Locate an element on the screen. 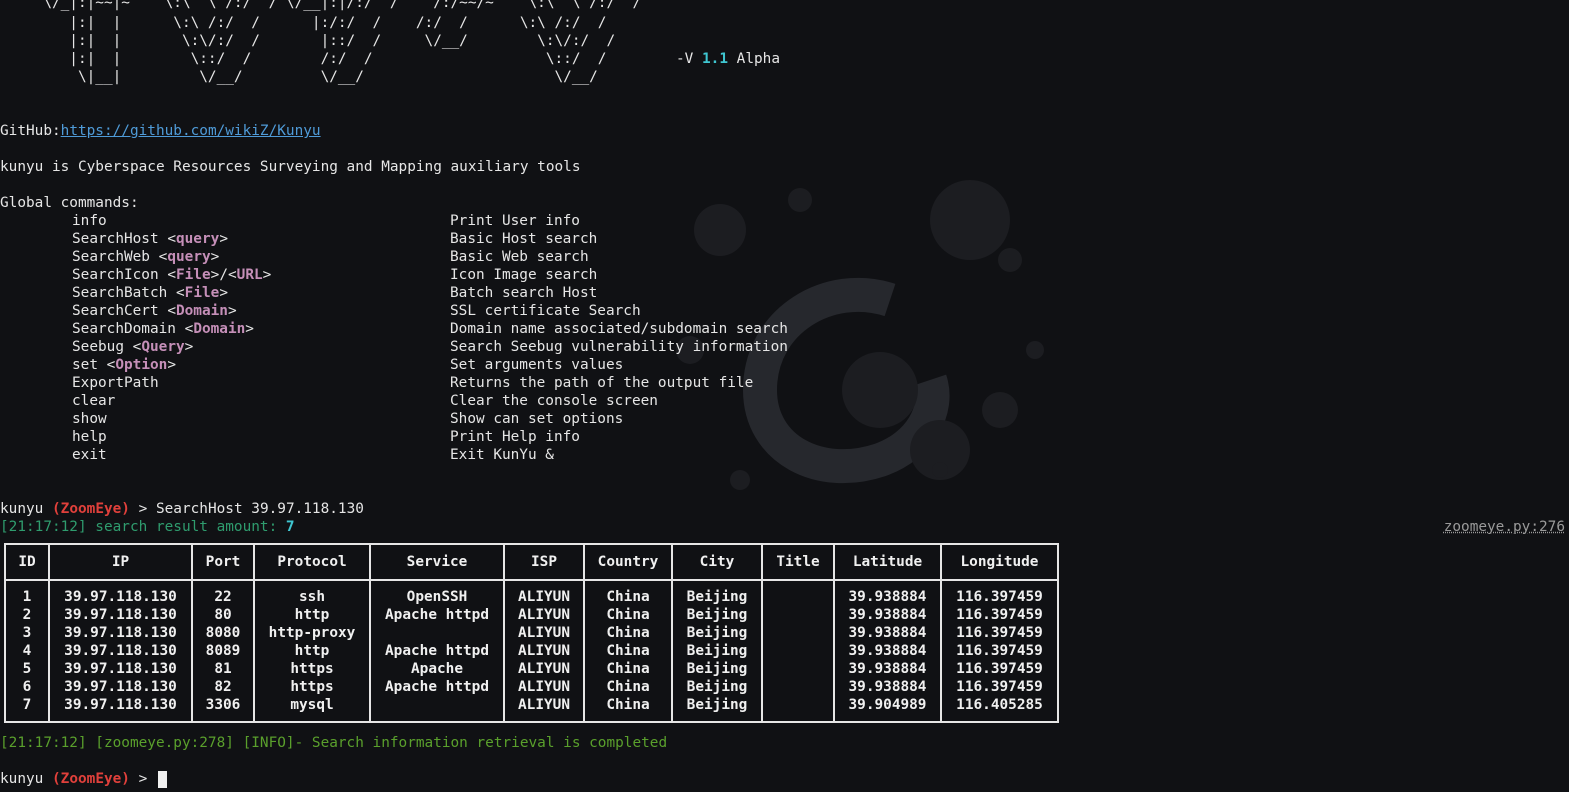  table-cell: 8080 is located at coordinates (224, 633).